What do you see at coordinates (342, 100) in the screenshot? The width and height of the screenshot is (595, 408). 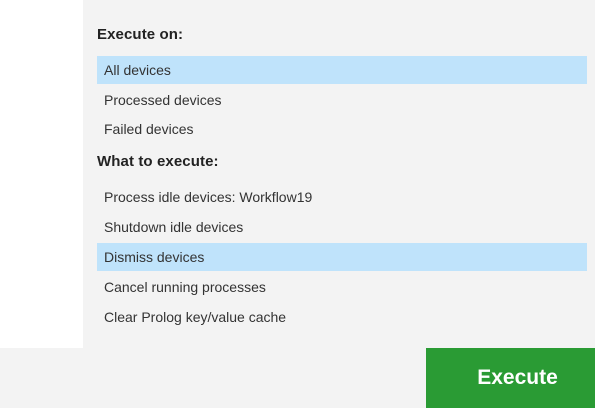 I see `execute-on-option-processed-devices: Processed devices` at bounding box center [342, 100].